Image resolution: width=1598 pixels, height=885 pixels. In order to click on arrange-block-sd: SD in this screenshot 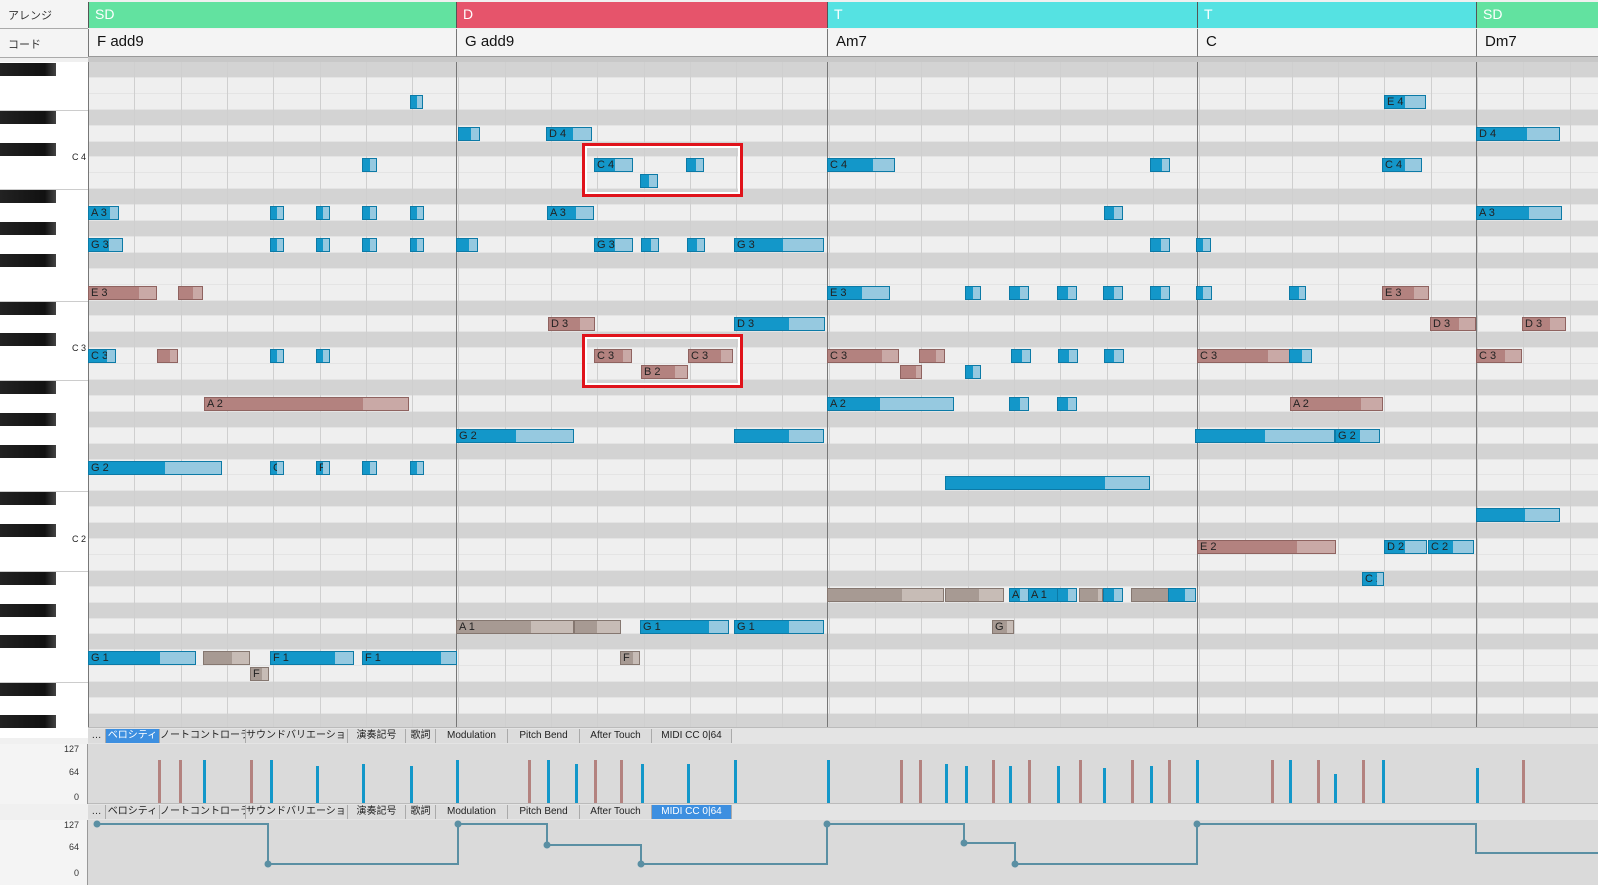, I will do `click(272, 15)`.